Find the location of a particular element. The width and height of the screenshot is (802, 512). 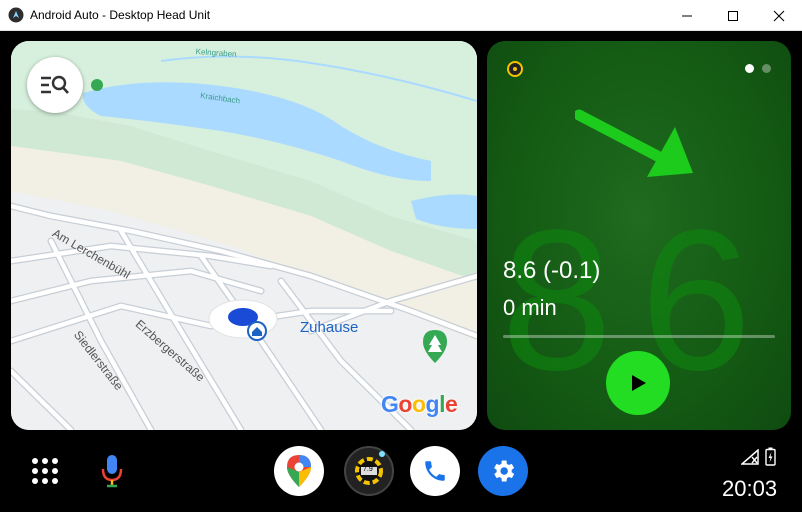

search-menu-icon is located at coordinates (55, 84).